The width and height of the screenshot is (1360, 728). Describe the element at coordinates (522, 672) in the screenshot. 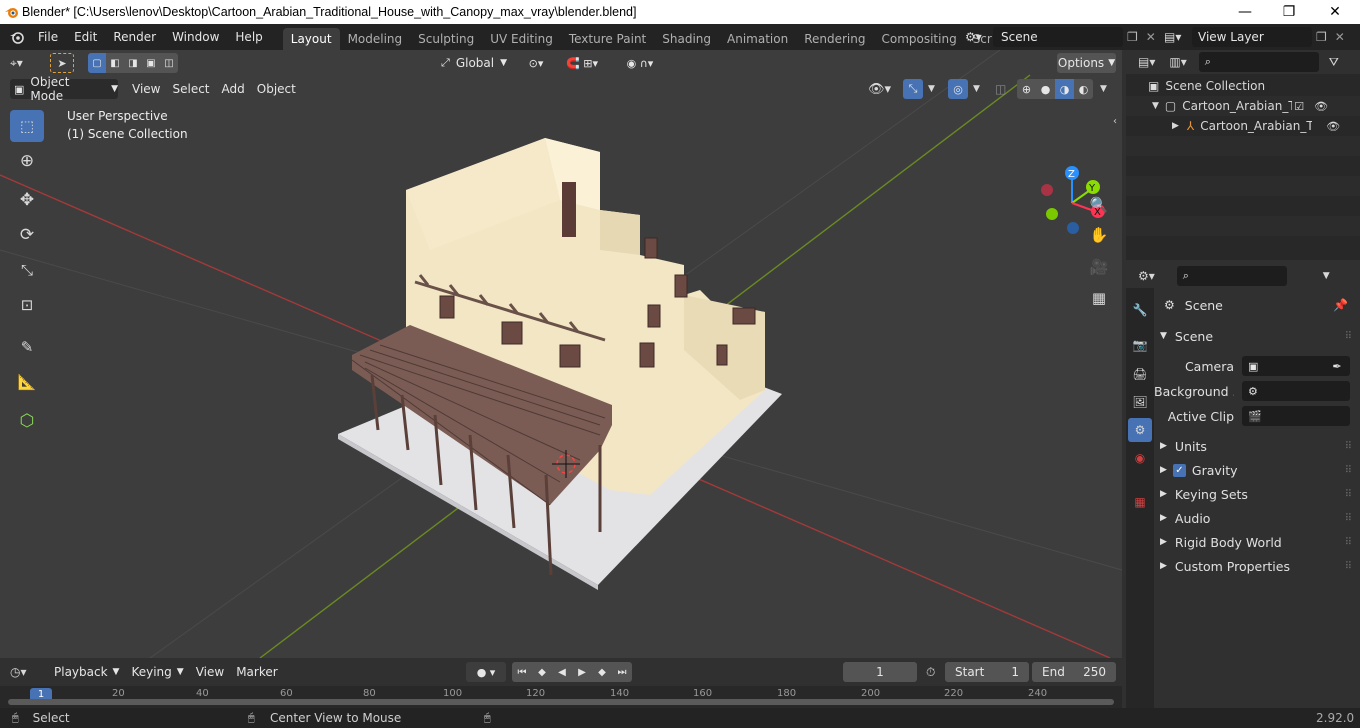

I see `jump-start-icon: ⏮` at that location.